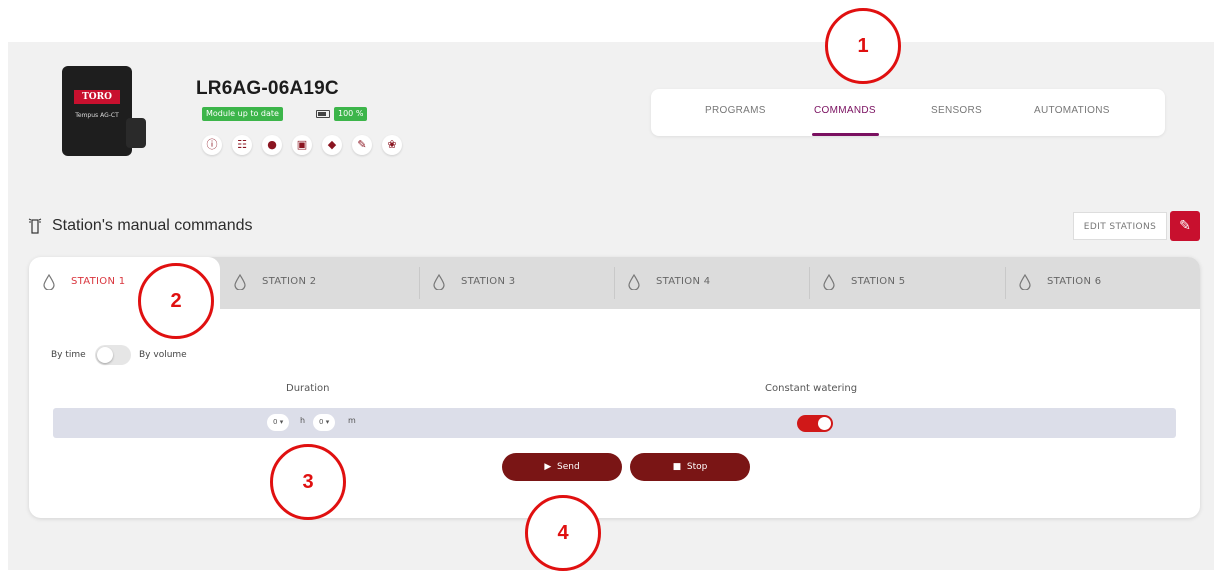  Describe the element at coordinates (303, 420) in the screenshot. I see `hours-unit: h` at that location.